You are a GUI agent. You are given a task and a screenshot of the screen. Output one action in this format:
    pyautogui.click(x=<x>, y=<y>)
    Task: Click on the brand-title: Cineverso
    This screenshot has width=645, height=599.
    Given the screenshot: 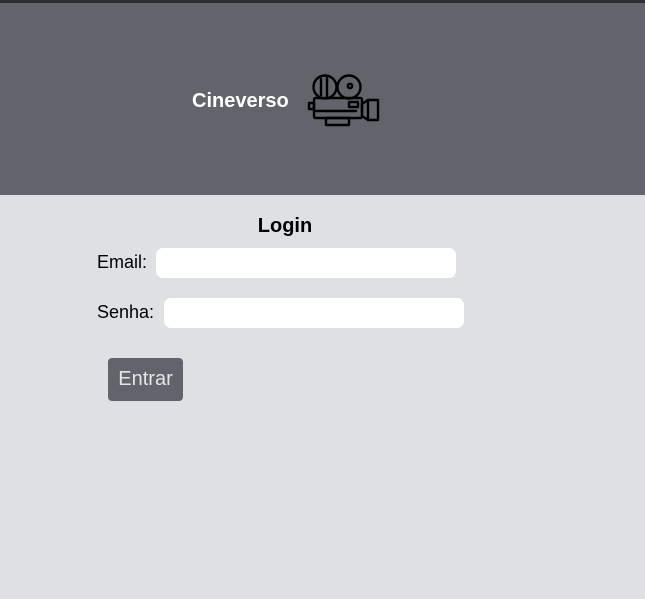 What is the action you would take?
    pyautogui.click(x=240, y=101)
    